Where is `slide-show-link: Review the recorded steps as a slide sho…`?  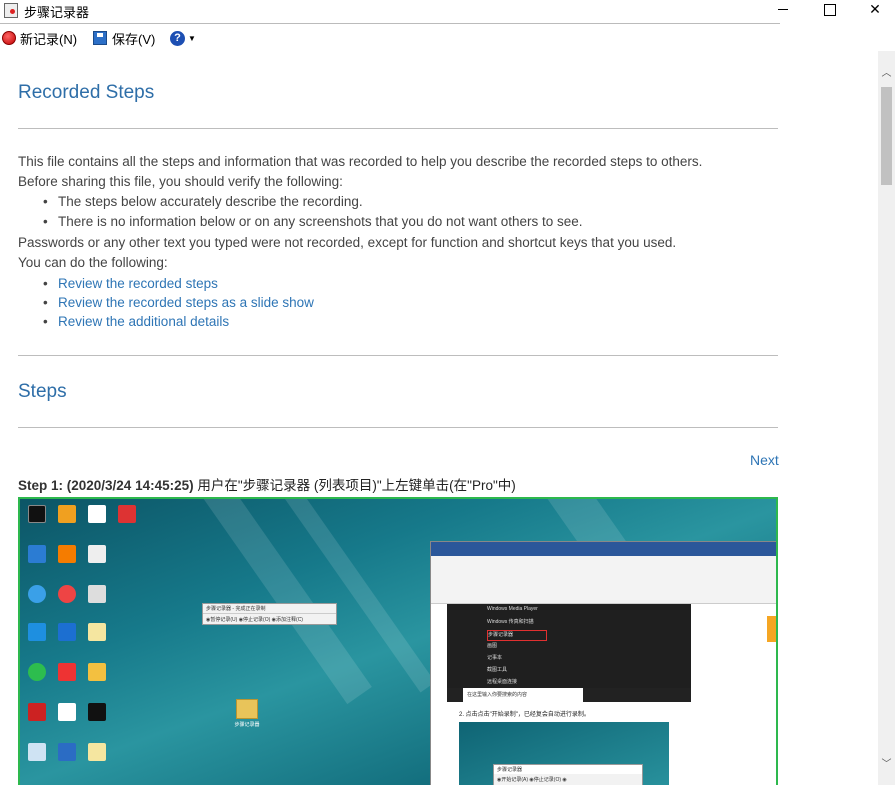 slide-show-link: Review the recorded steps as a slide sho… is located at coordinates (178, 302).